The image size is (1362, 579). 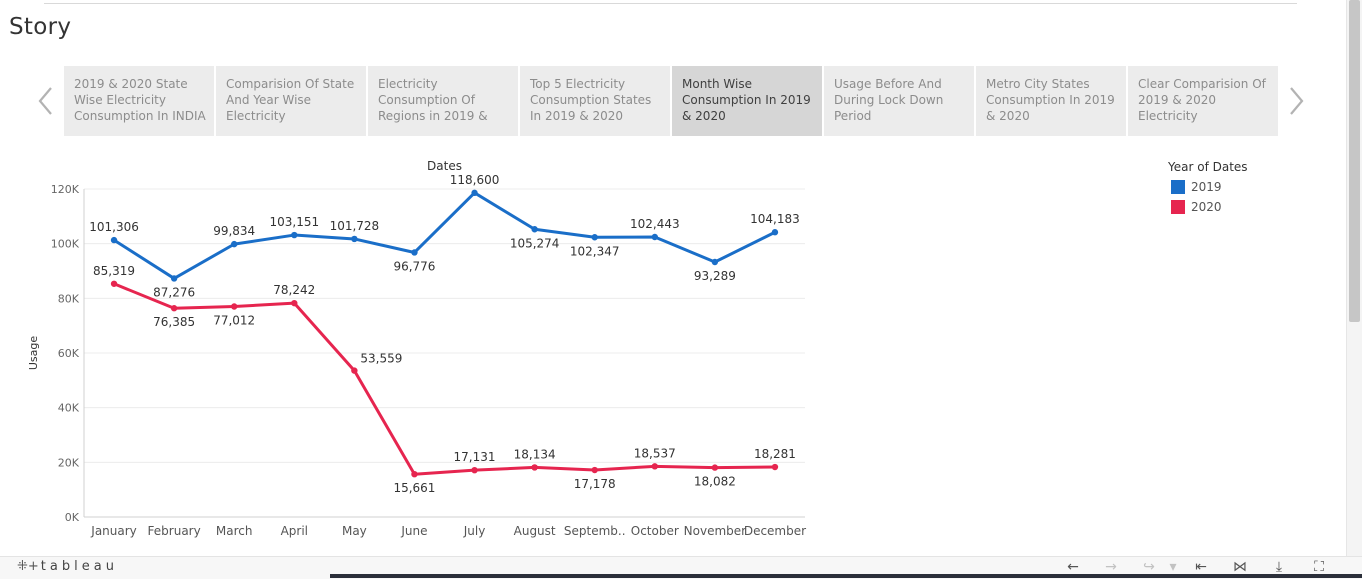 I want to click on tableau-wordmark: tableau, so click(x=79, y=566).